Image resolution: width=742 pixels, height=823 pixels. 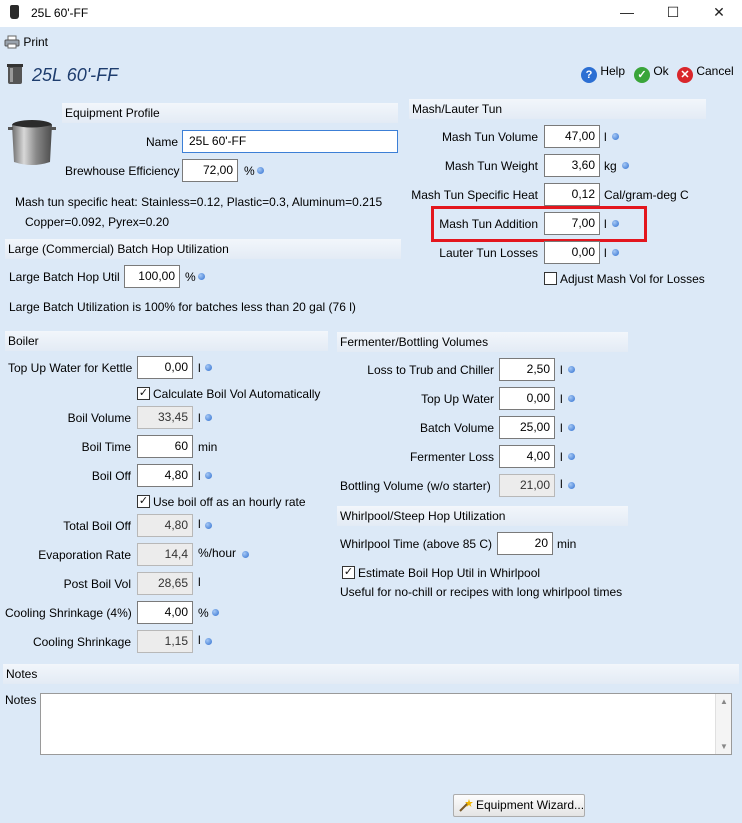 I want to click on name-label: Name, so click(x=161, y=142).